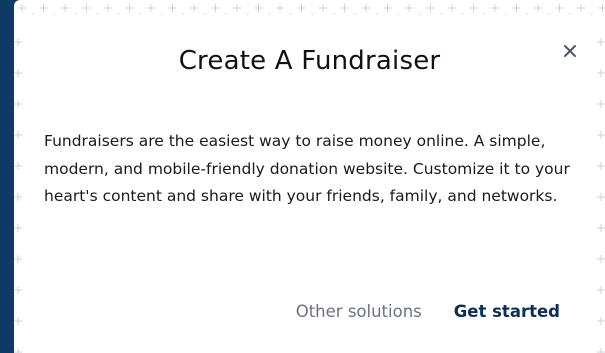 The image size is (605, 353). Describe the element at coordinates (359, 311) in the screenshot. I see `other-solutions-button: Other solutions` at that location.